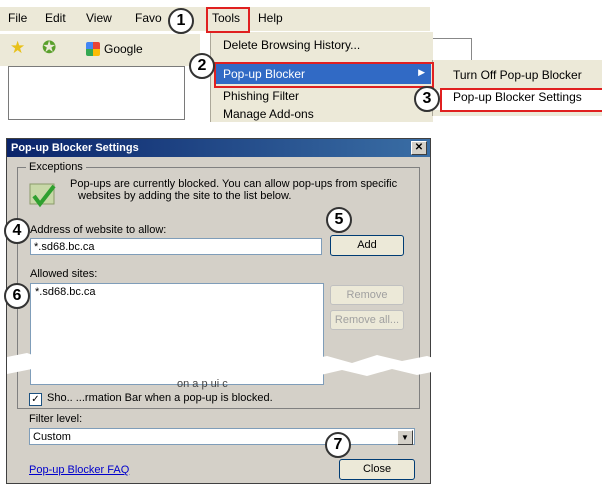  What do you see at coordinates (148, 18) in the screenshot?
I see `menu-favorites: Favo` at bounding box center [148, 18].